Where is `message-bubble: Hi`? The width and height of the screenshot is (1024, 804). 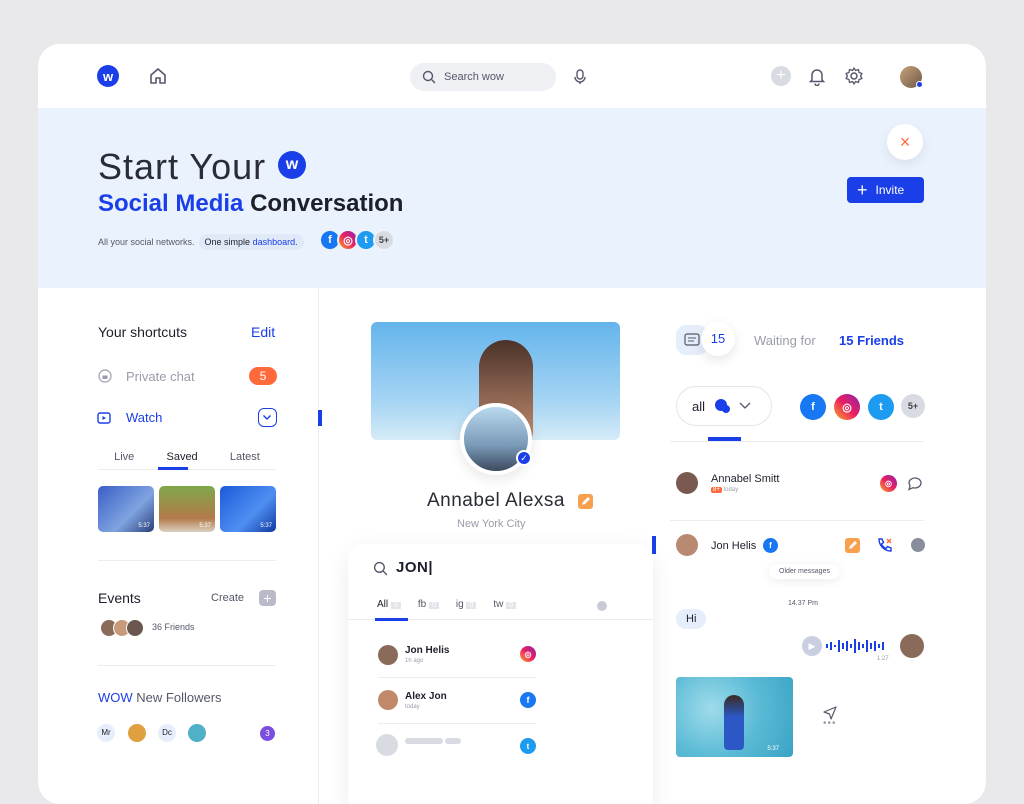
message-bubble: Hi is located at coordinates (691, 619).